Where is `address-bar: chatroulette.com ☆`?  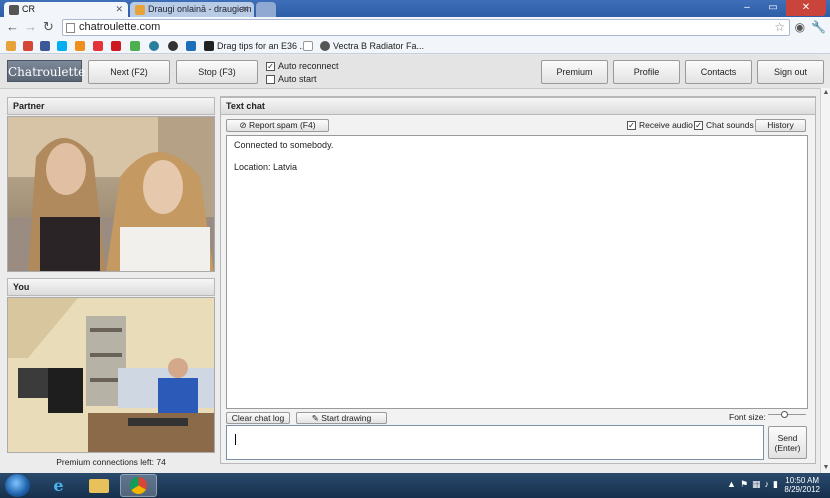
address-bar: chatroulette.com ☆ is located at coordinates (426, 27).